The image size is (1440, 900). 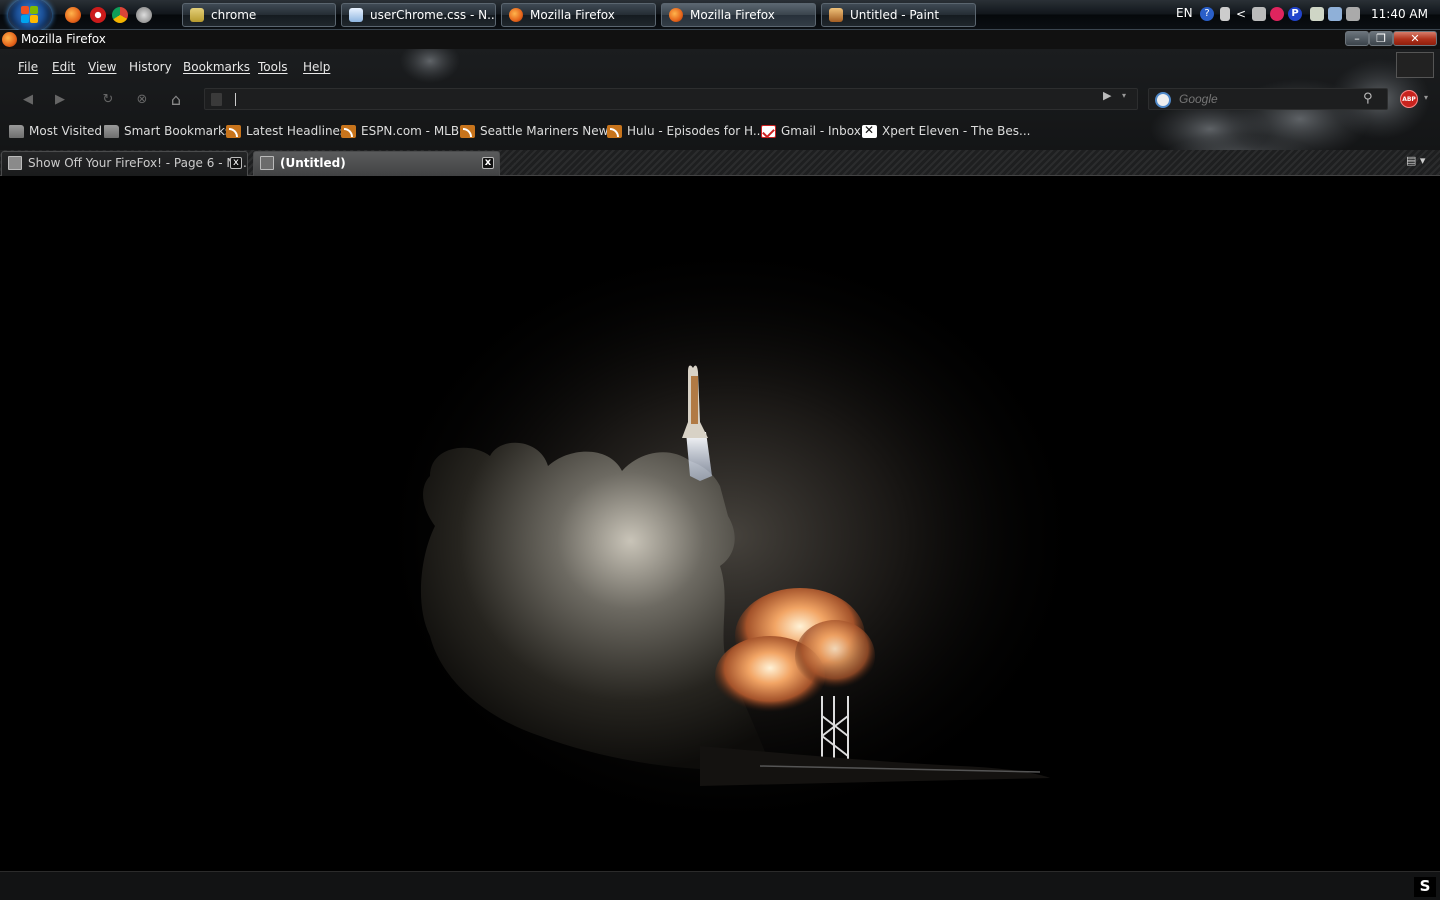 What do you see at coordinates (102, 67) in the screenshot?
I see `menu-view: View` at bounding box center [102, 67].